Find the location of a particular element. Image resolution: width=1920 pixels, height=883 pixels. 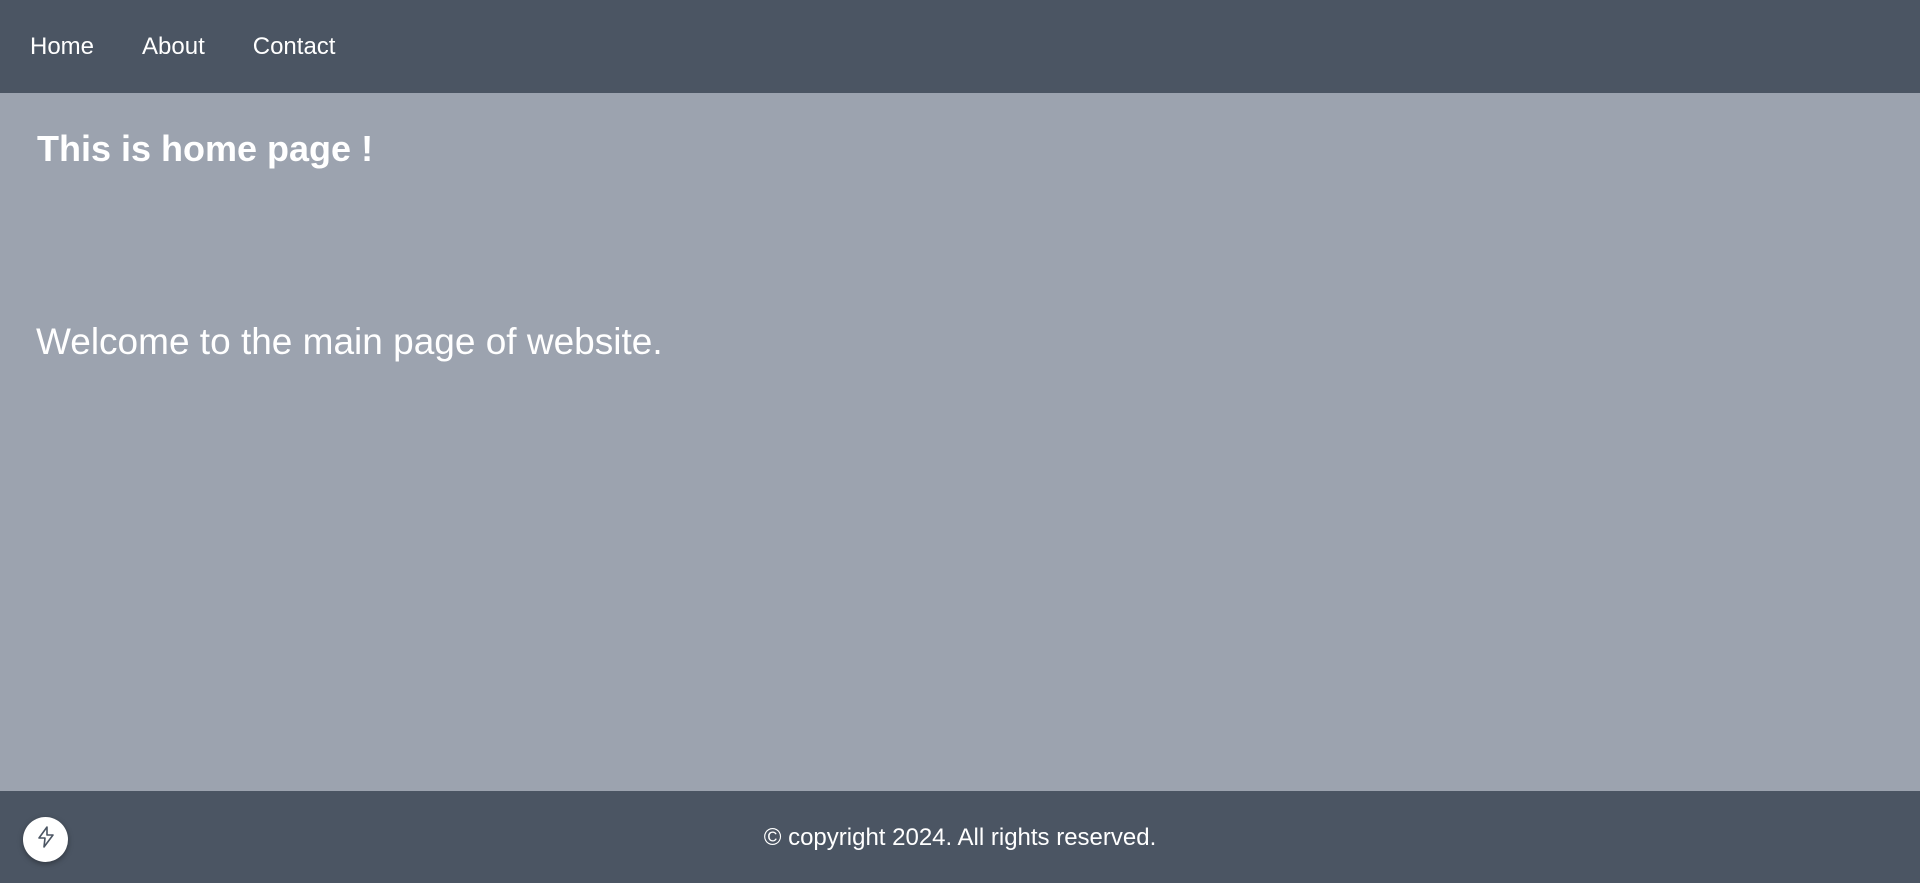

copyright-text: © copyright 2024. All rights reserved. is located at coordinates (960, 837).